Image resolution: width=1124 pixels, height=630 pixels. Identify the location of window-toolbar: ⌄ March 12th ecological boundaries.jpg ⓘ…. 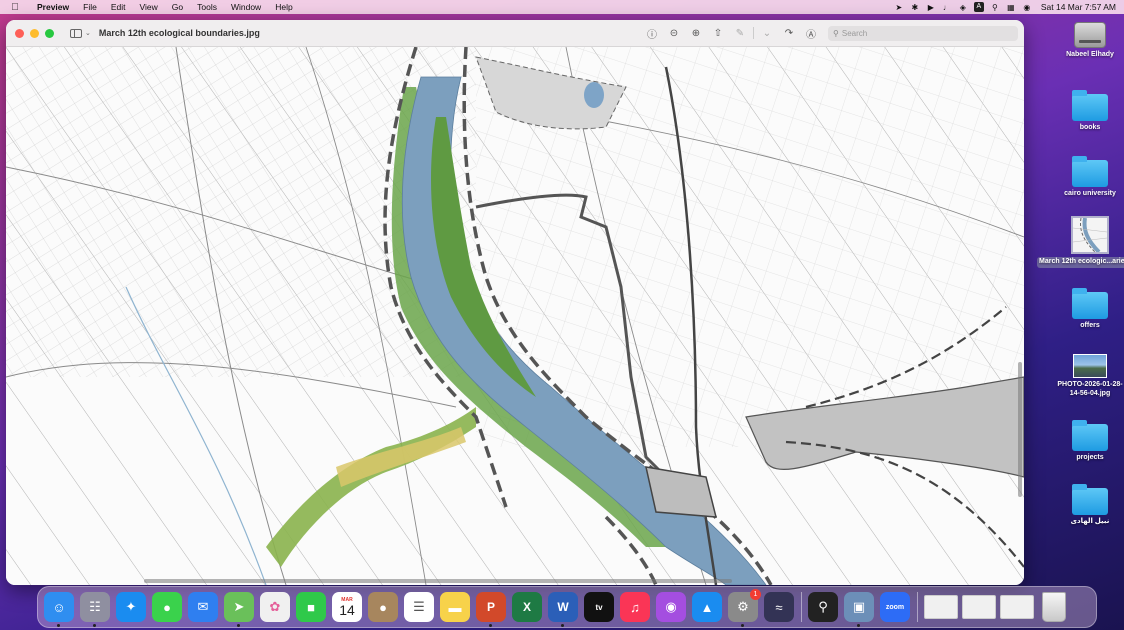
(515, 33).